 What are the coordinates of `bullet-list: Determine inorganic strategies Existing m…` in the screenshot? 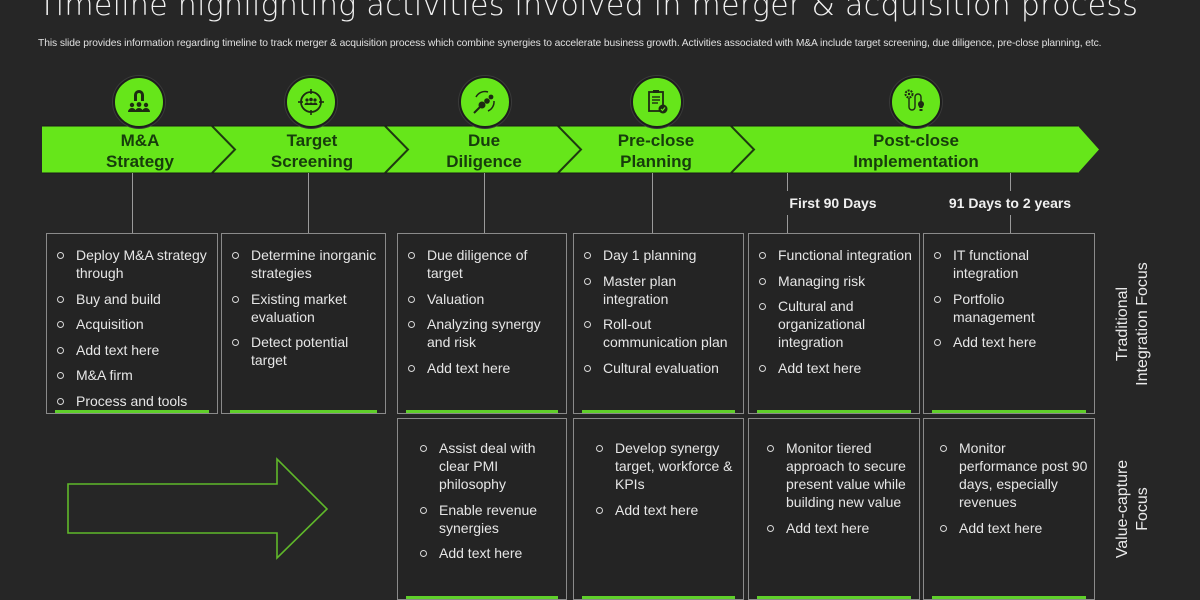 It's located at (305, 311).